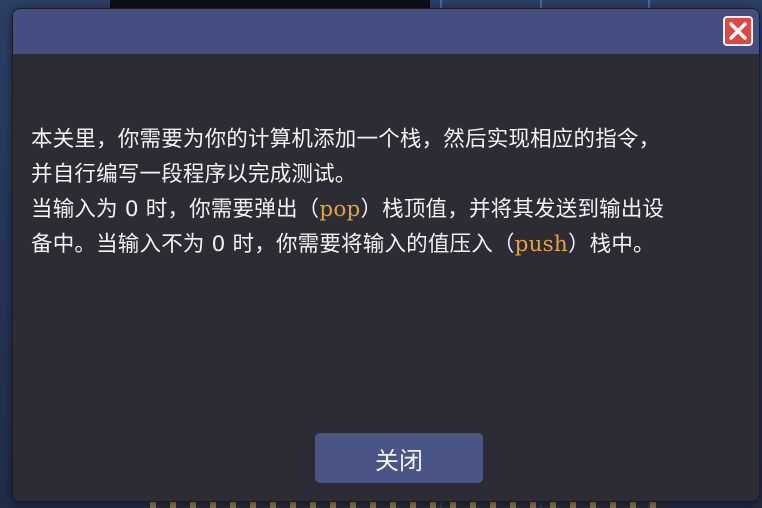 This screenshot has width=762, height=508. What do you see at coordinates (194, 174) in the screenshot?
I see `message-text: 并自行编写一段程序以完成测试。` at bounding box center [194, 174].